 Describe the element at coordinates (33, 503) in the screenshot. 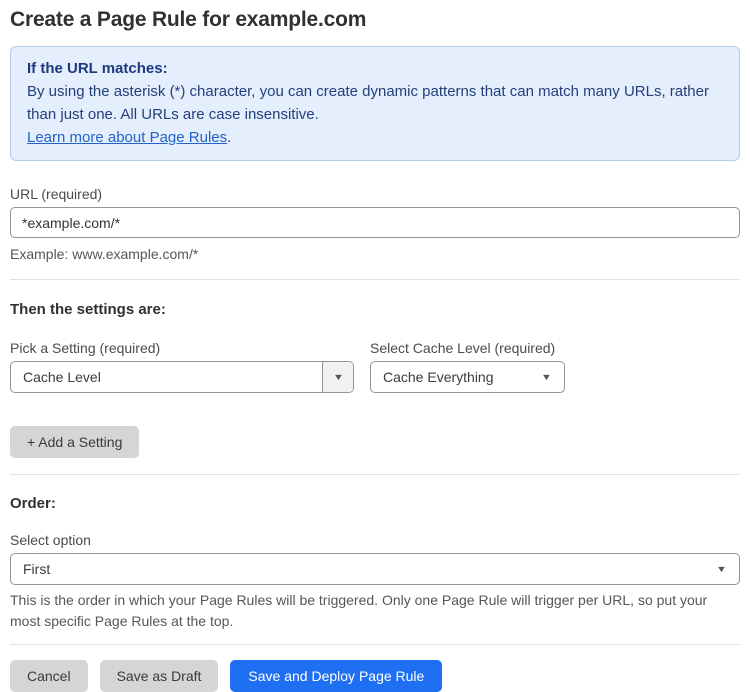

I see `order-section-heading: Order:` at that location.